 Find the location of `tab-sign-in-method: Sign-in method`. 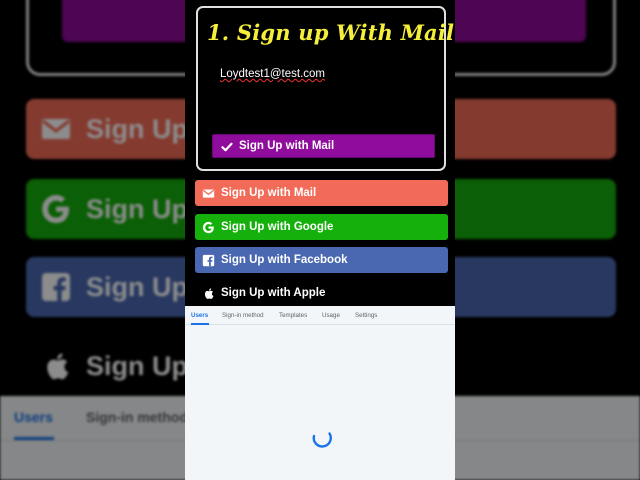

tab-sign-in-method: Sign-in method is located at coordinates (243, 315).